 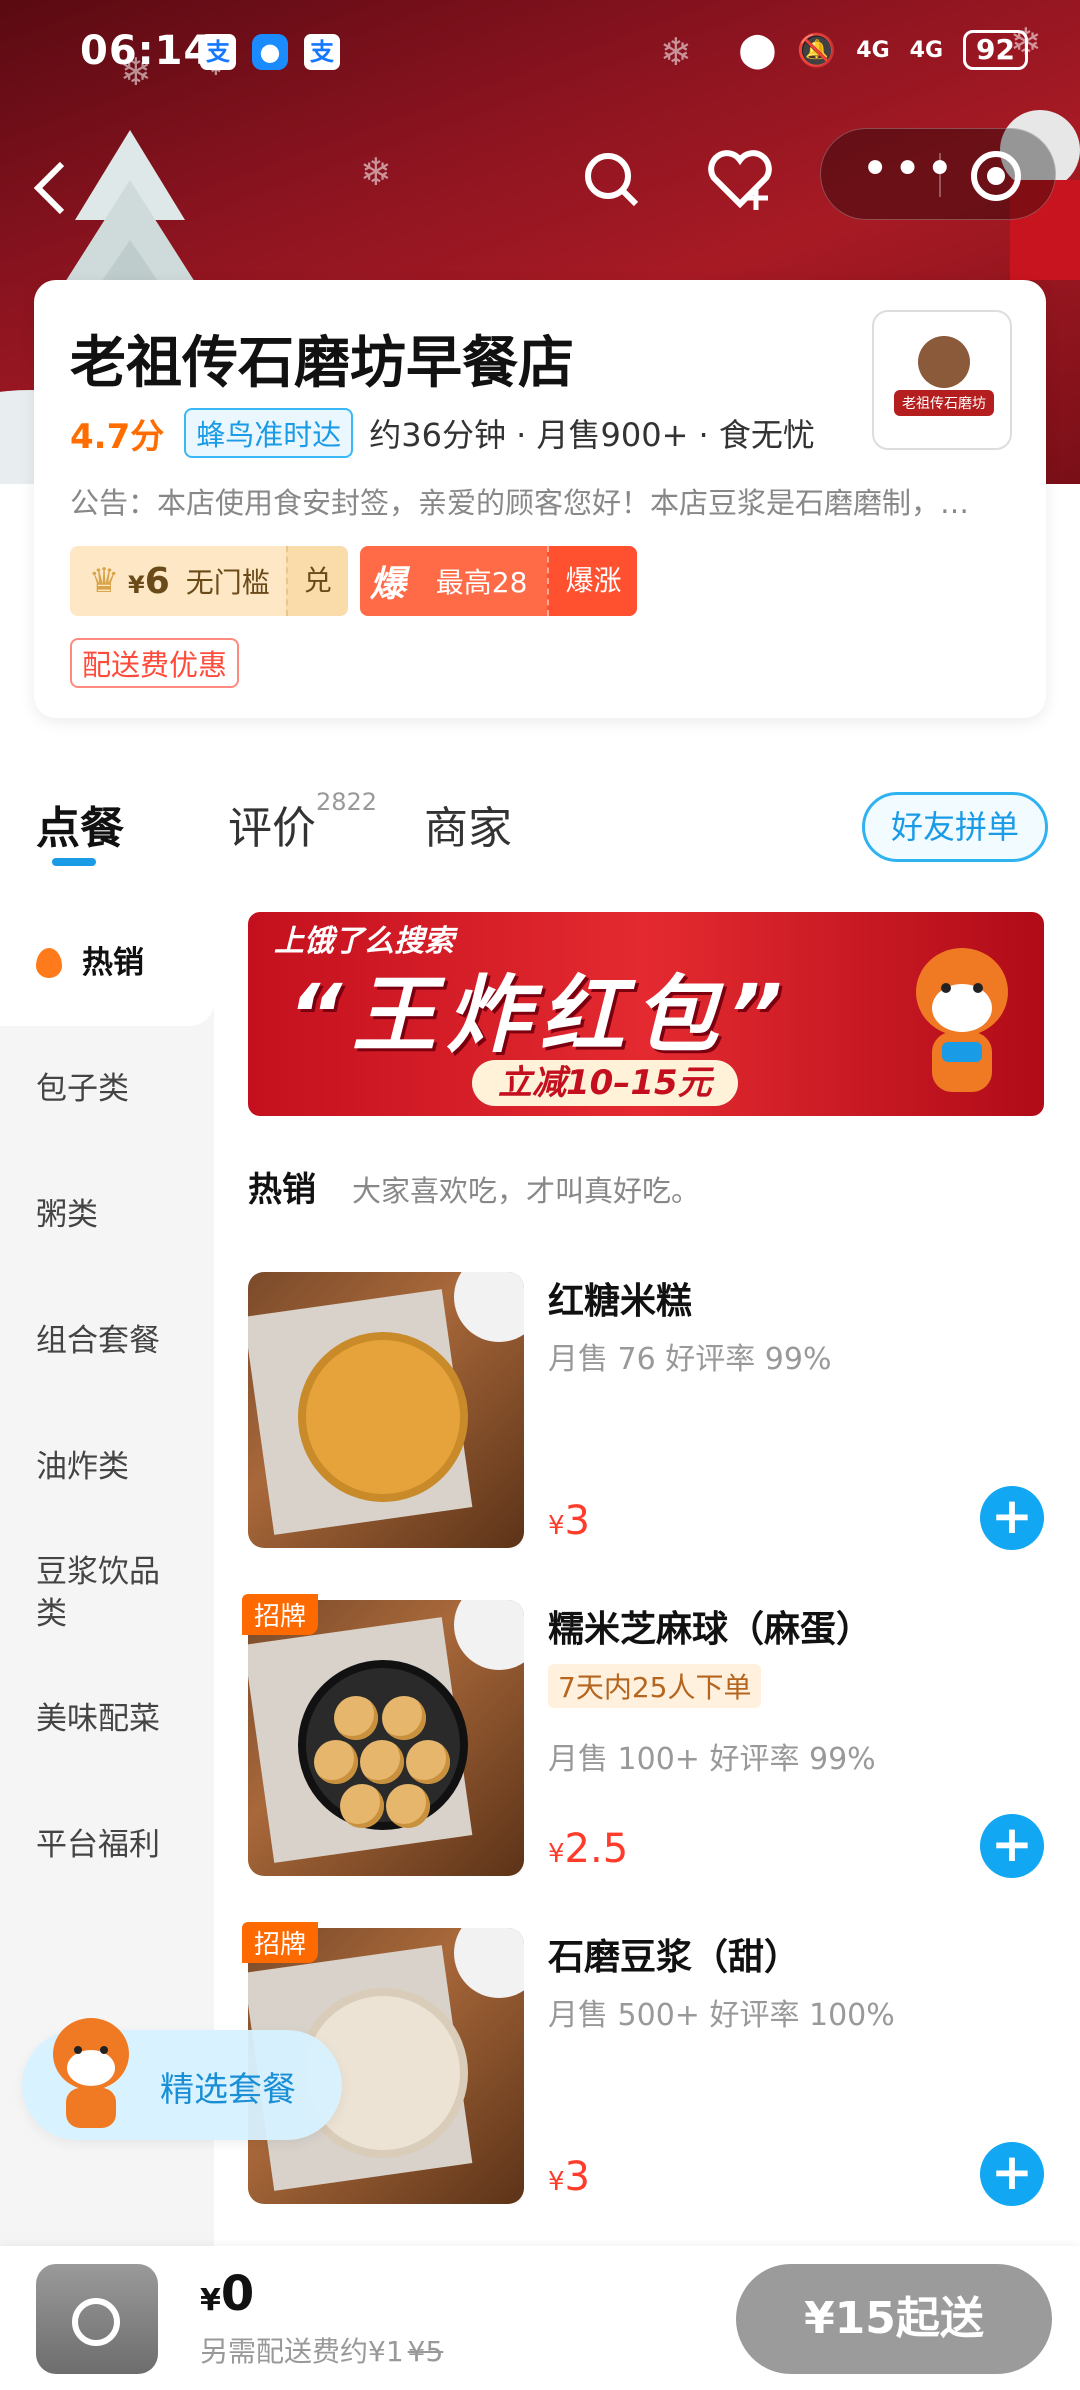 I want to click on sidebar-item-buns: 包子类, so click(x=107, y=1089).